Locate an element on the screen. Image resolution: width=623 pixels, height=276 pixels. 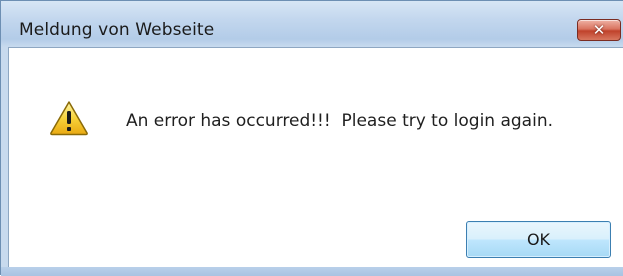
close-button: ✕ is located at coordinates (599, 30).